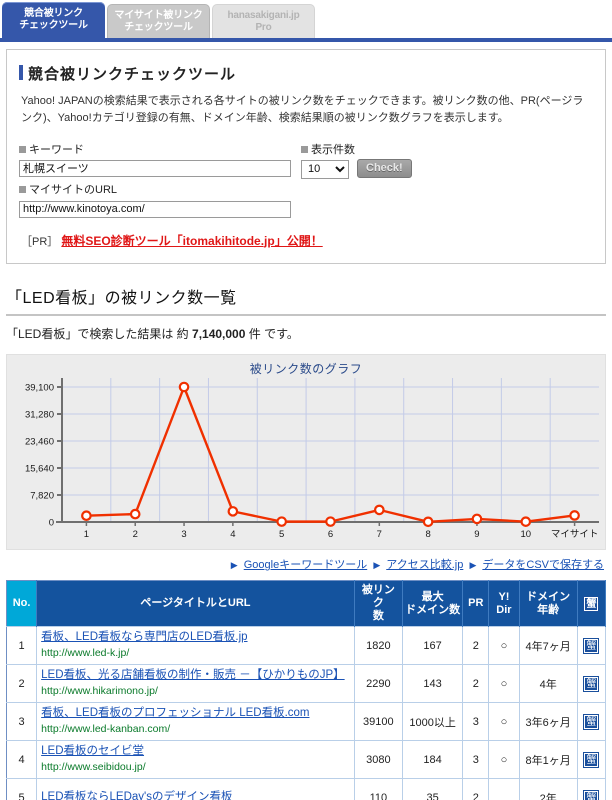 This screenshot has width=612, height=800. What do you see at coordinates (86, 534) in the screenshot?
I see `svg-text: 1` at bounding box center [86, 534].